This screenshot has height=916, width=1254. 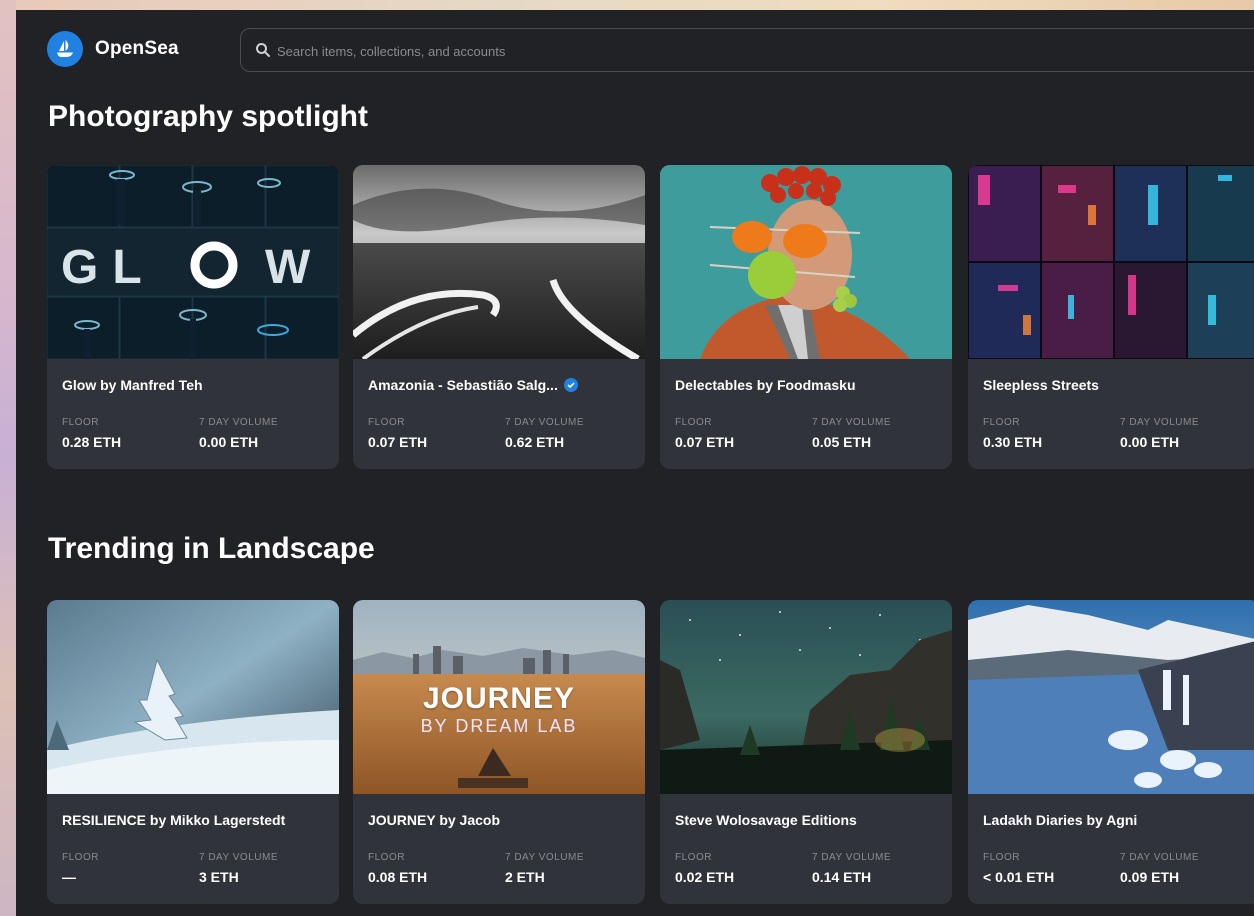 I want to click on volume-value: 3 ETH, so click(x=219, y=877).